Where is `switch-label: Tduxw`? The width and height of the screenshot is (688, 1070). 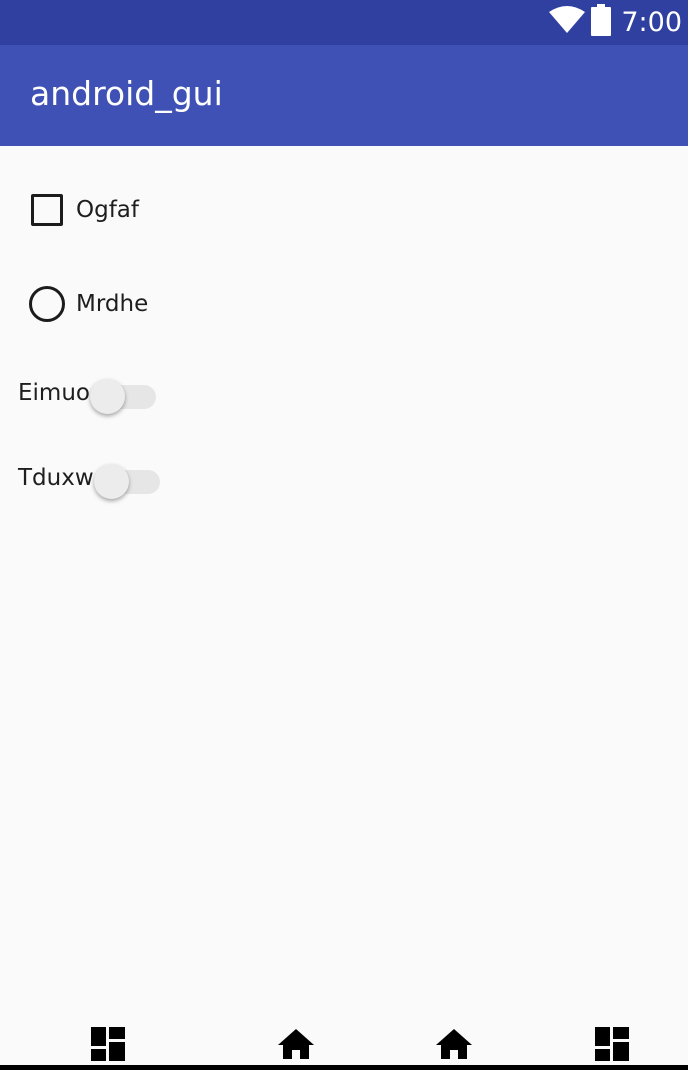 switch-label: Tduxw is located at coordinates (56, 478).